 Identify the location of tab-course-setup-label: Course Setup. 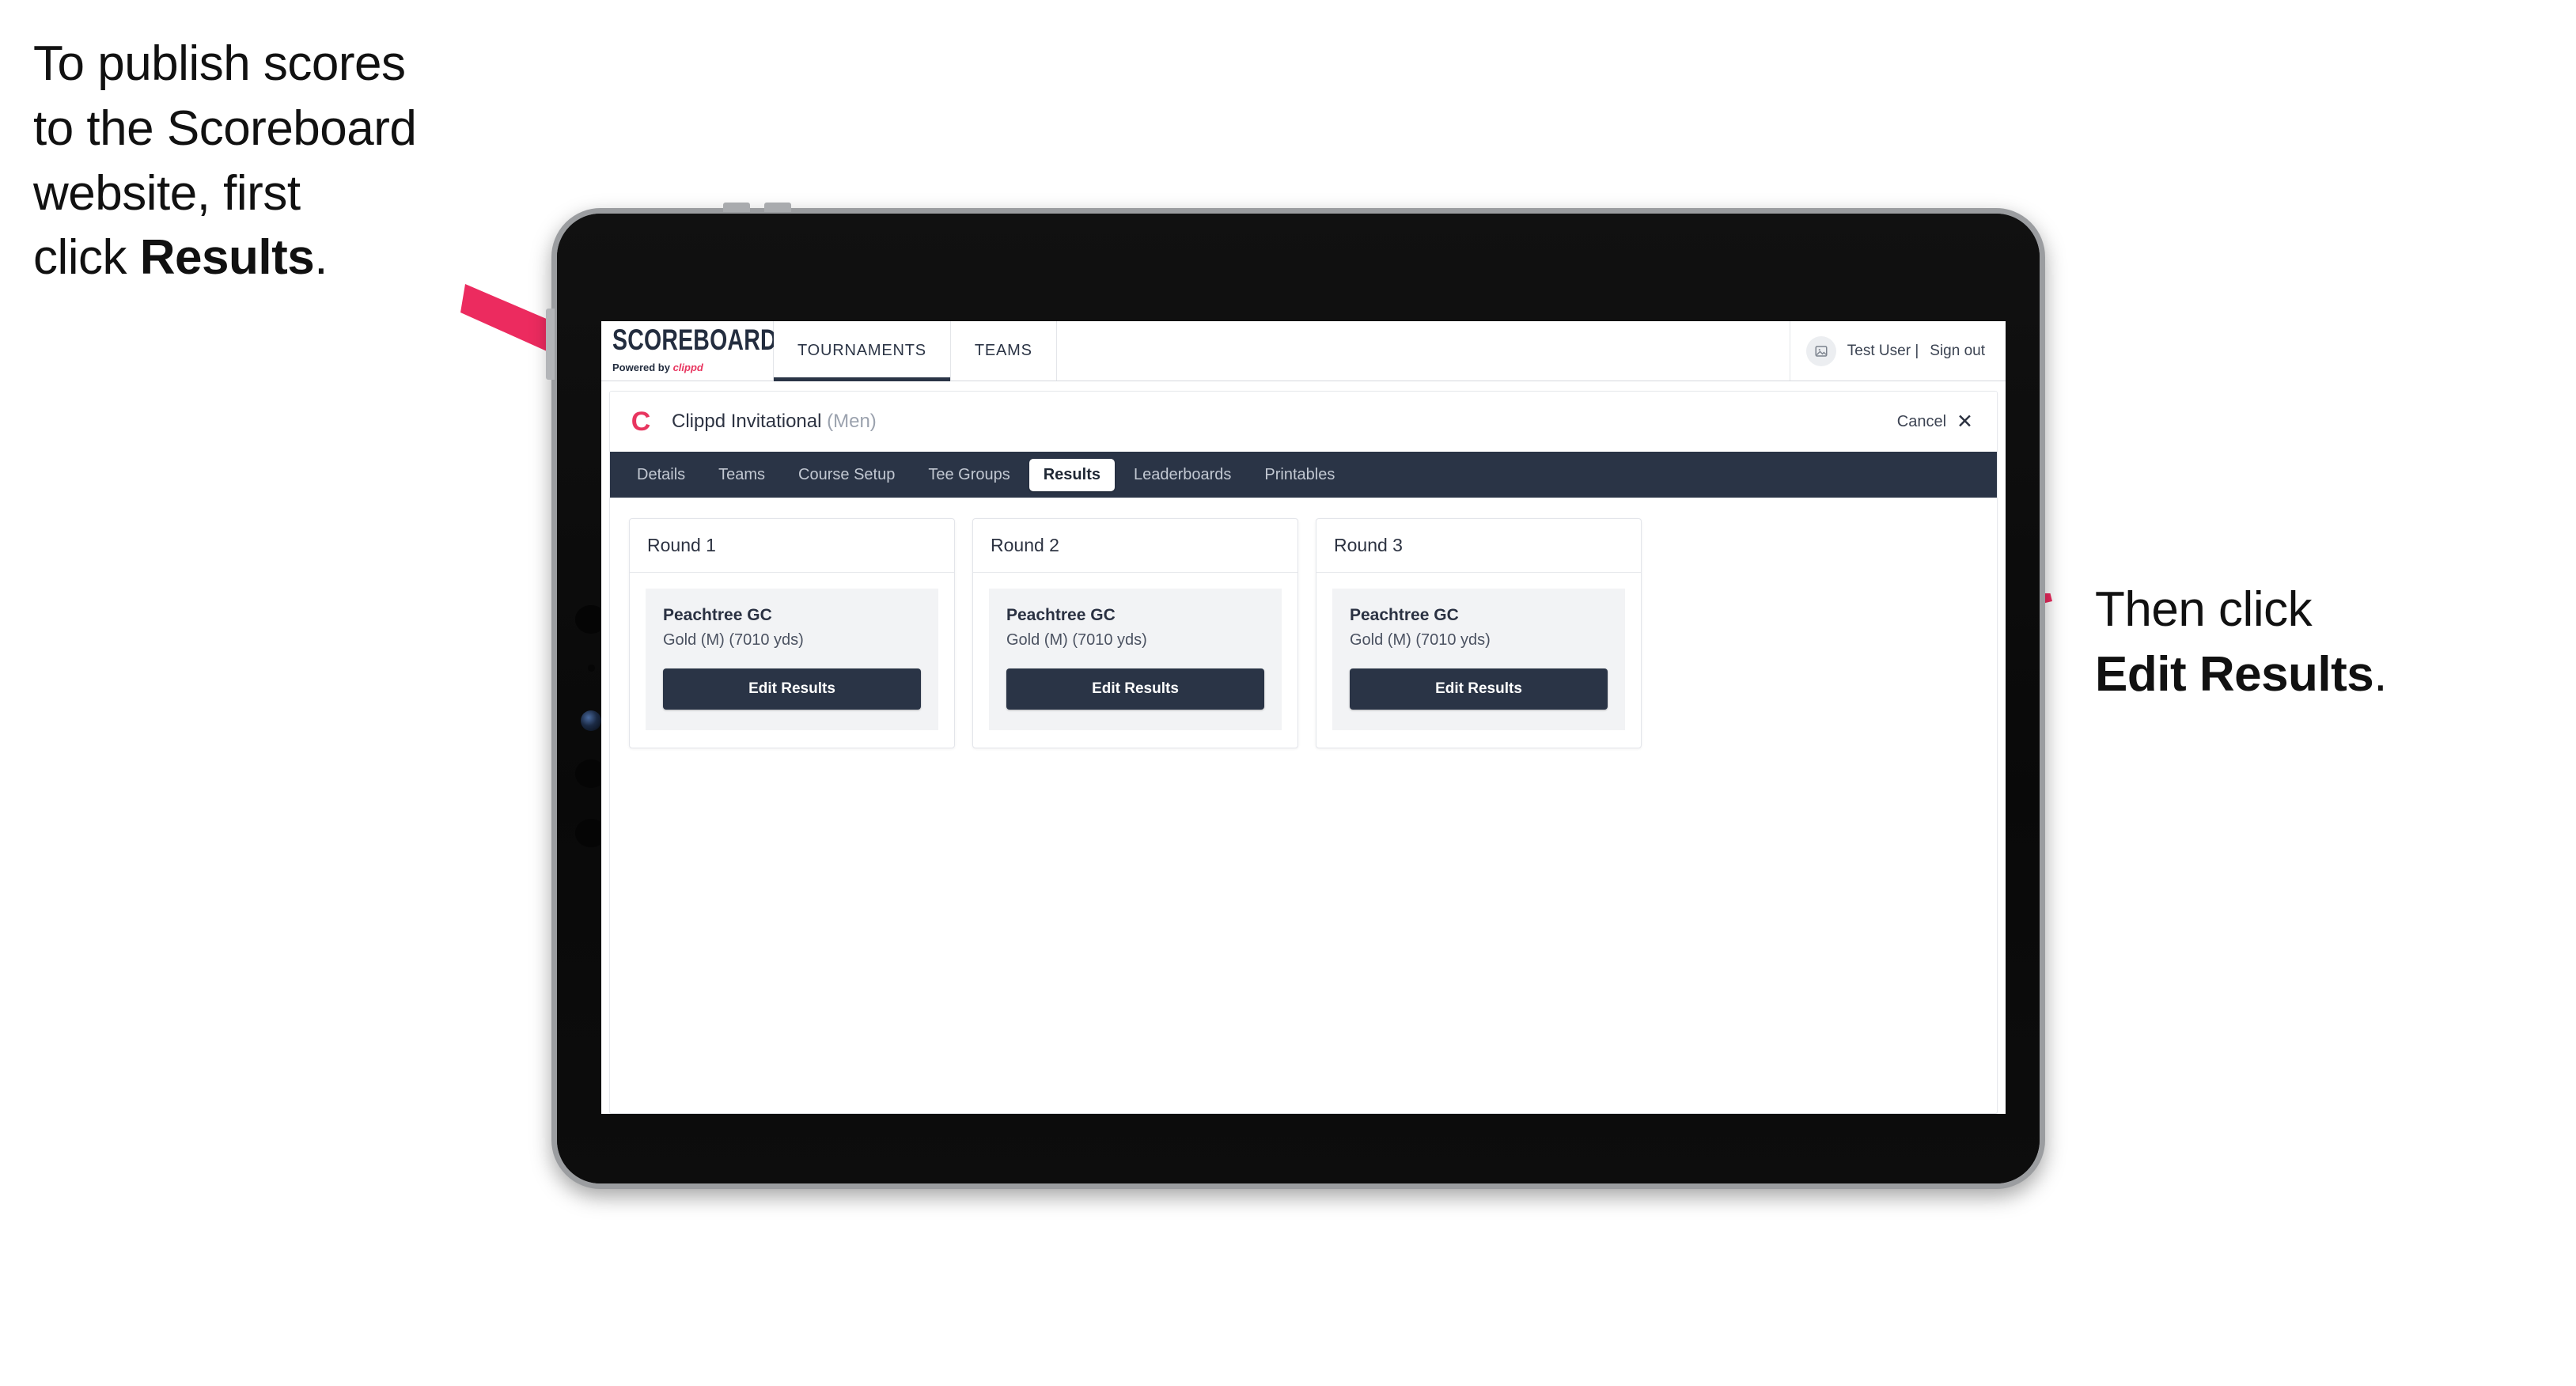
(847, 474).